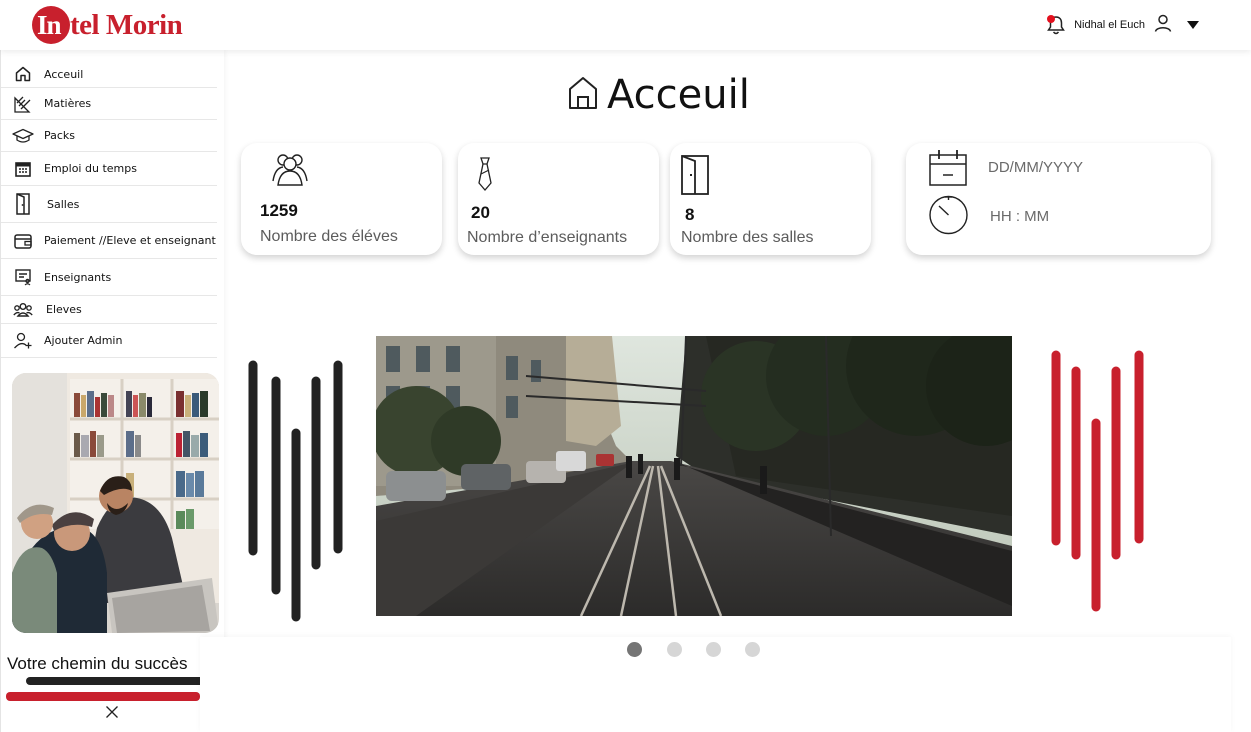 The width and height of the screenshot is (1251, 732). Describe the element at coordinates (23, 136) in the screenshot. I see `graduation-cap-icon` at that location.